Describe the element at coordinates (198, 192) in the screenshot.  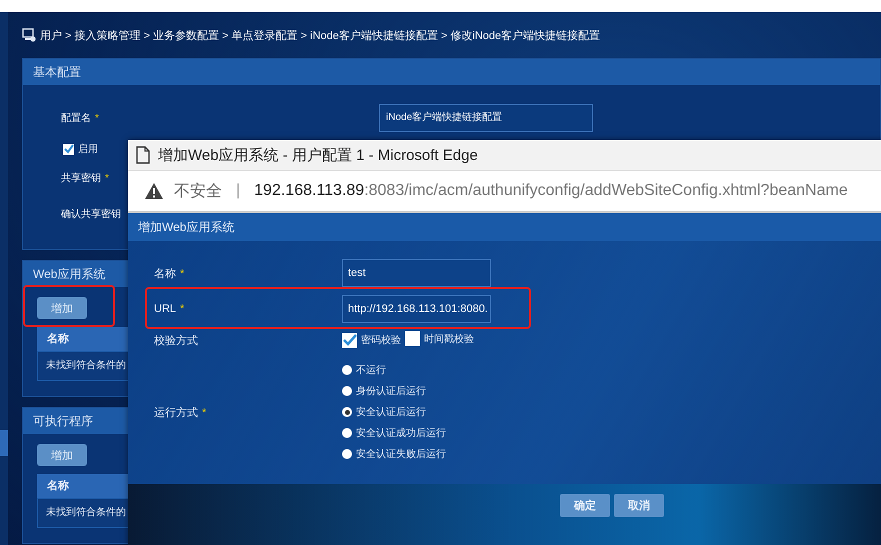
I see `security-label: 不安全` at that location.